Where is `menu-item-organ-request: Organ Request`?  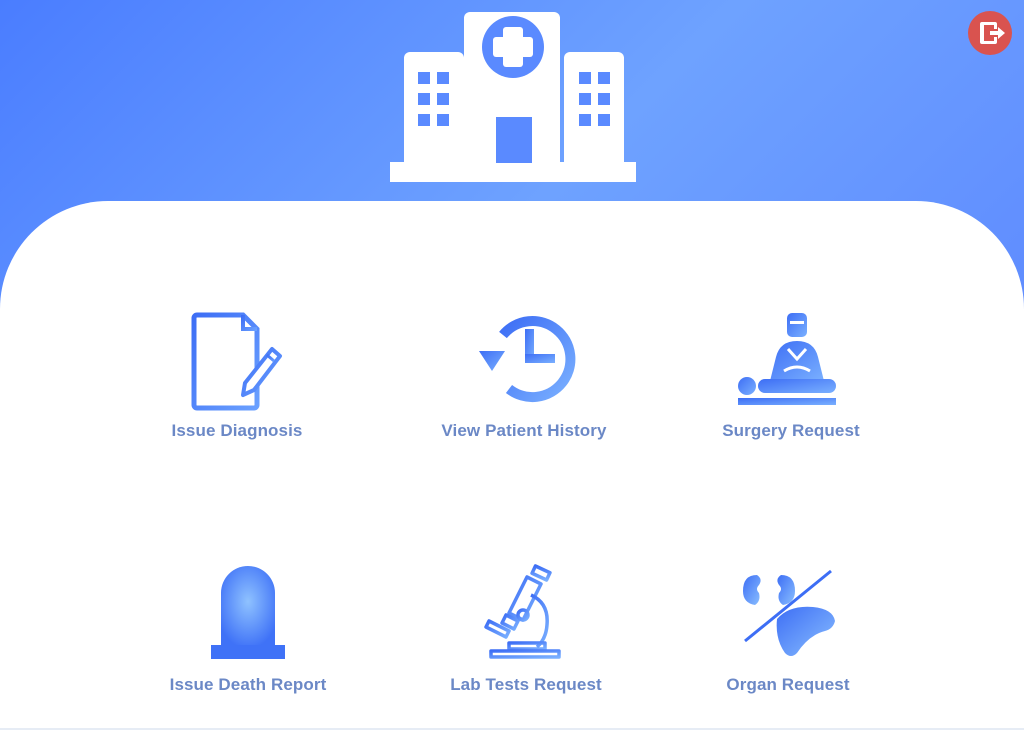
menu-item-organ-request: Organ Request is located at coordinates (788, 643).